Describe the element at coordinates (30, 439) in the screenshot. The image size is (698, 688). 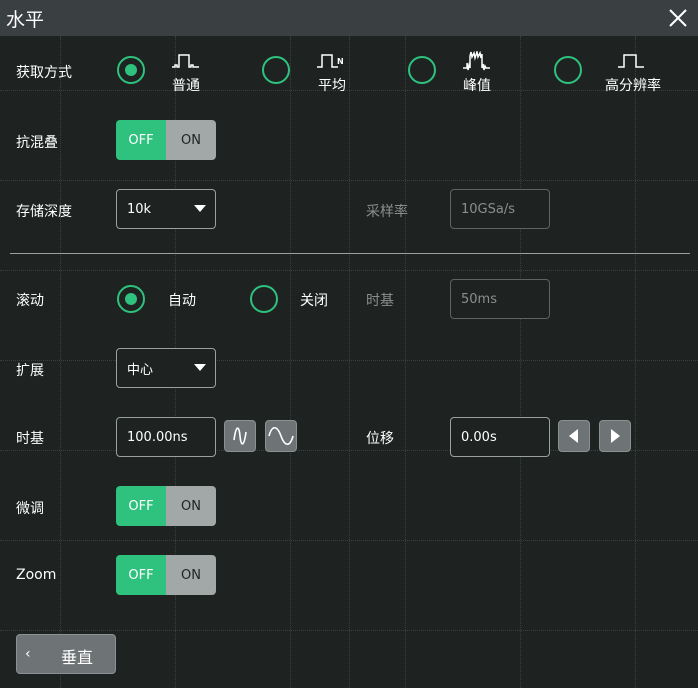
I see `timebase-label: 时基` at that location.